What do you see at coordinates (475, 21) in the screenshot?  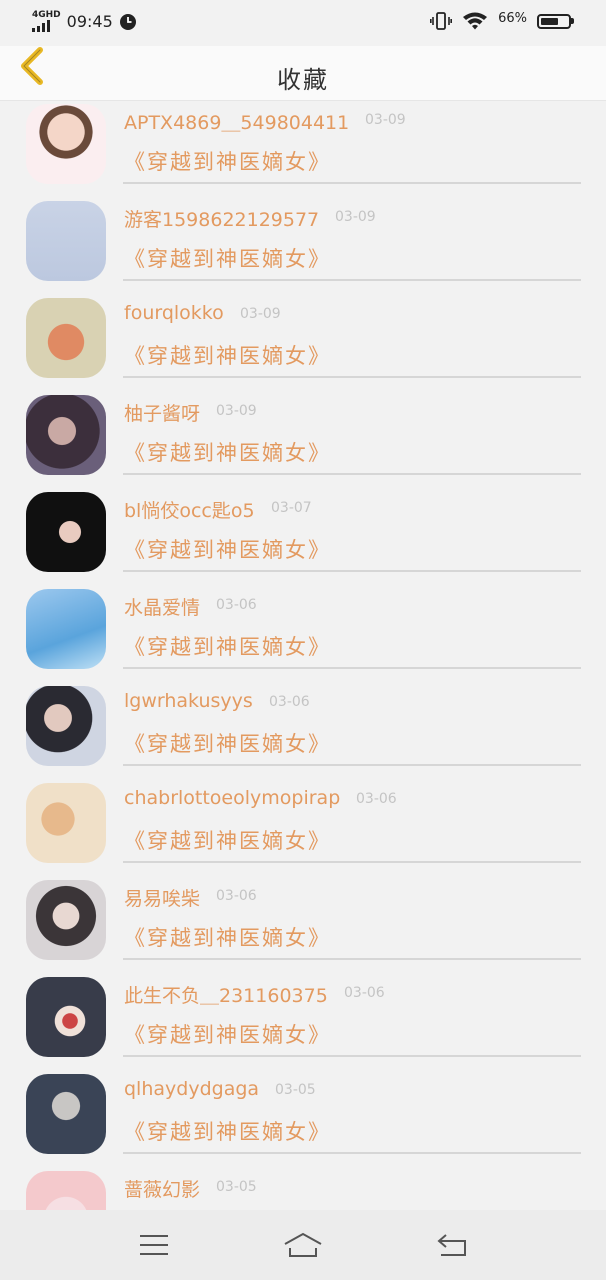 I see `wifi-icon` at bounding box center [475, 21].